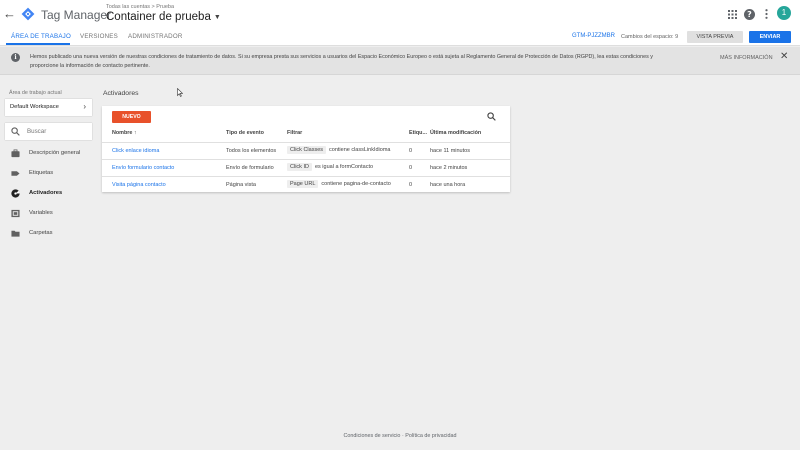 The width and height of the screenshot is (800, 450). Describe the element at coordinates (143, 168) in the screenshot. I see `trigger-name-link: Envío formulario contacto` at that location.